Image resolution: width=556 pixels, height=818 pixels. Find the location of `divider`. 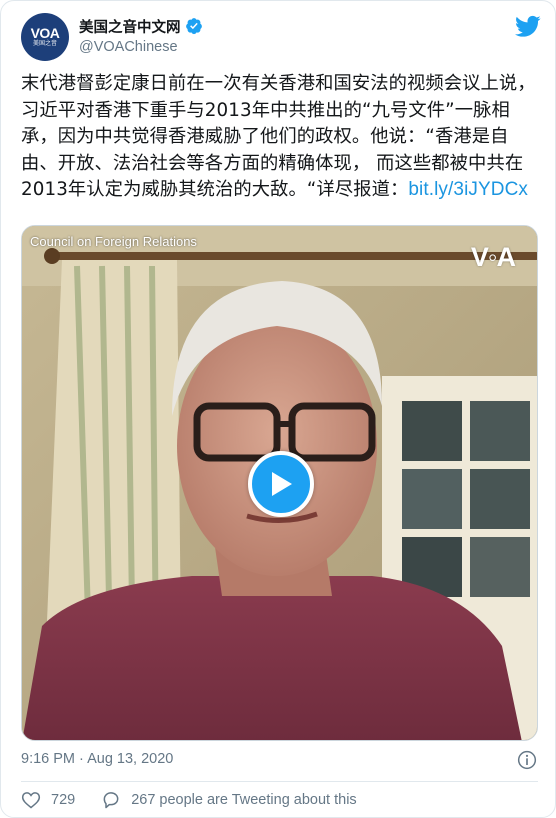

divider is located at coordinates (279, 781).